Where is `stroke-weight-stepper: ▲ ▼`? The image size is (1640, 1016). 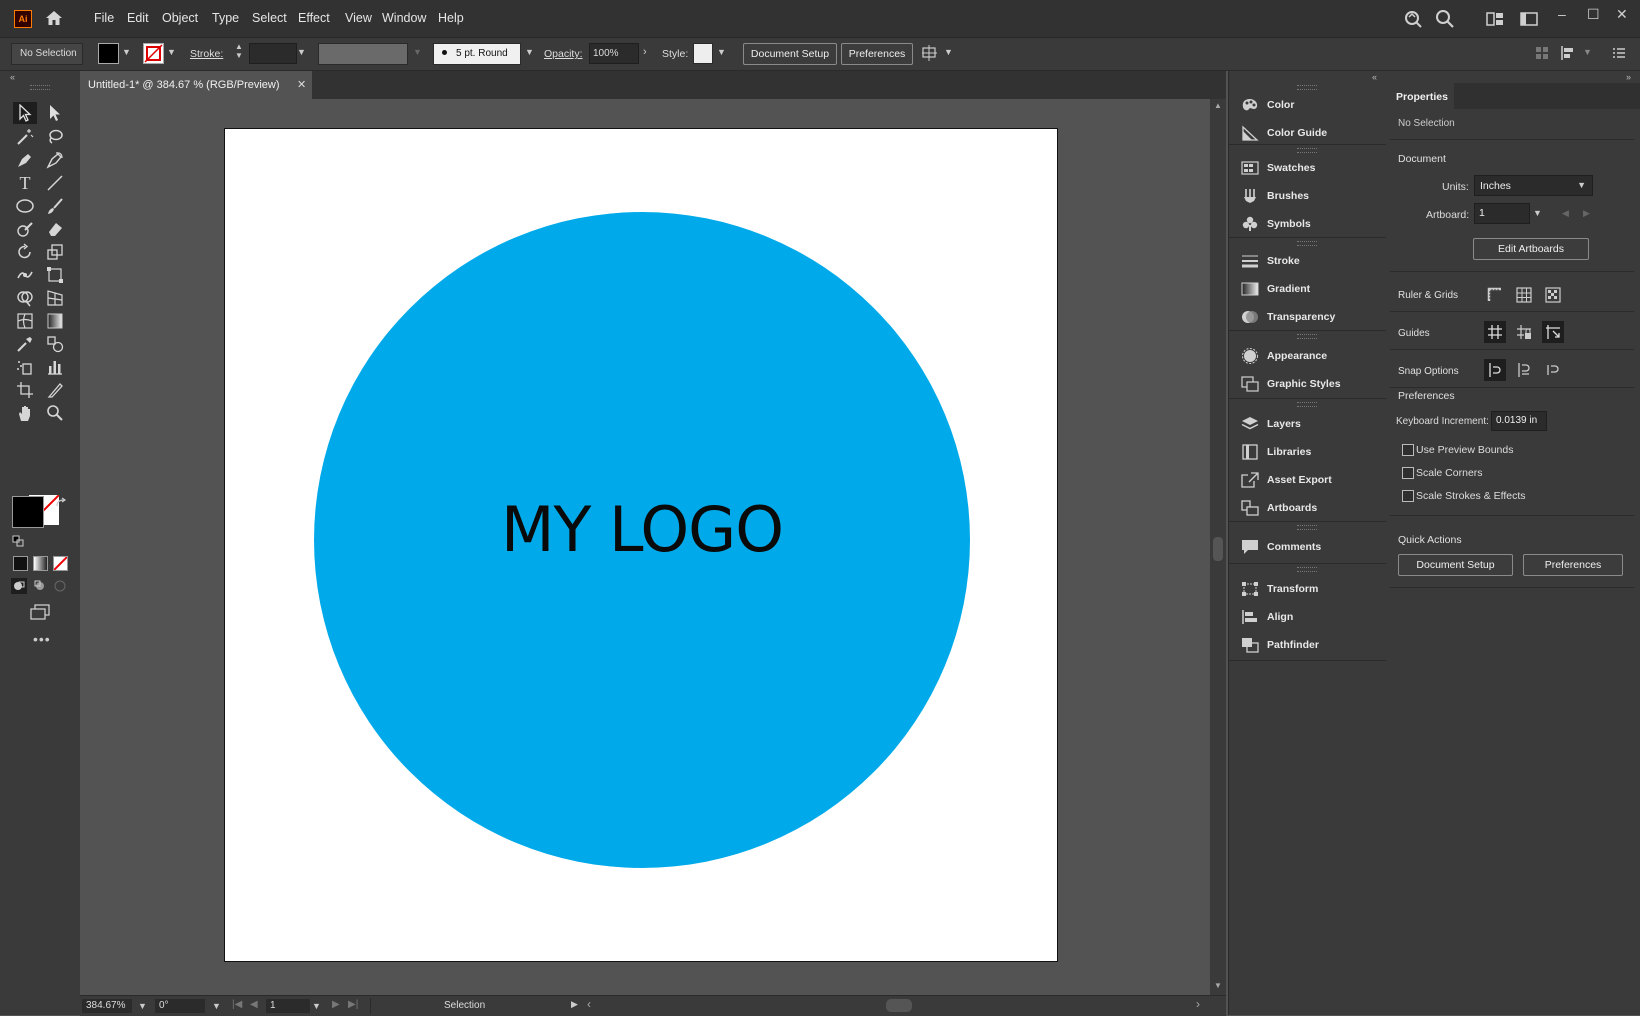 stroke-weight-stepper: ▲ ▼ is located at coordinates (239, 51).